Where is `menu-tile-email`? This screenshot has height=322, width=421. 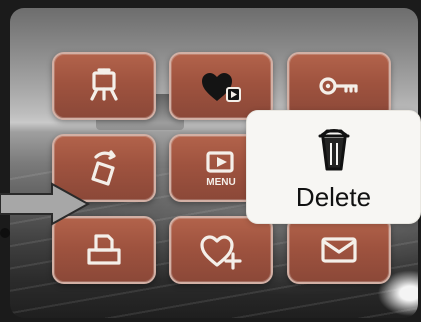
menu-tile-email is located at coordinates (339, 250).